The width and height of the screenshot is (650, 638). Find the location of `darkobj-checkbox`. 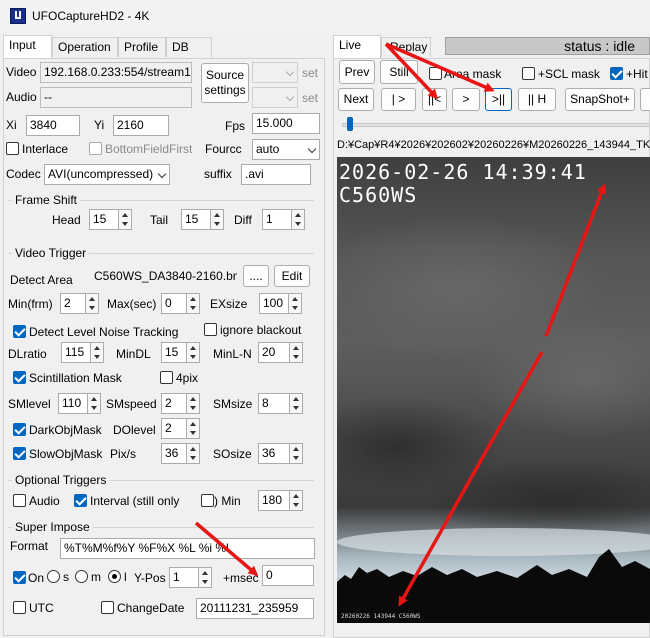

darkobj-checkbox is located at coordinates (19, 429).